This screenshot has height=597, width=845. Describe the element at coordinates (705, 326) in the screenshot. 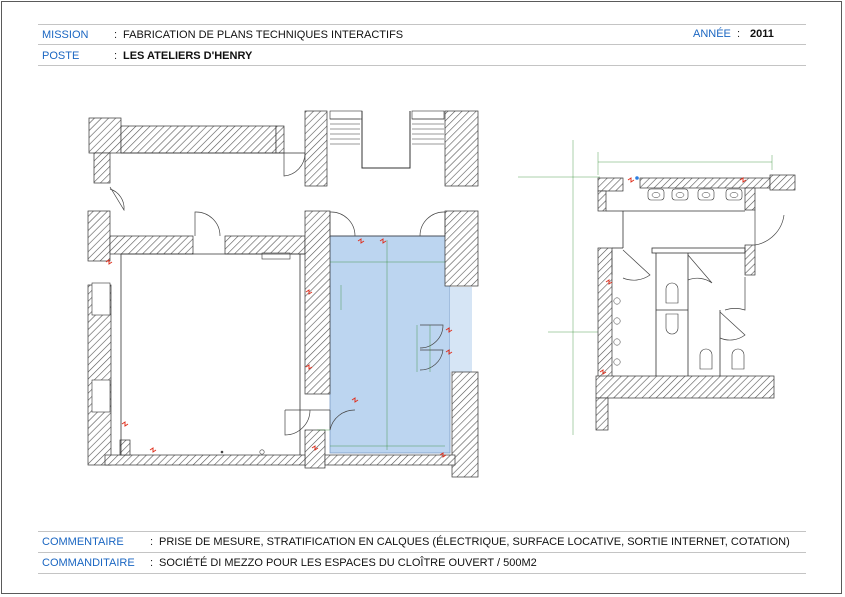

I see `toilets` at that location.